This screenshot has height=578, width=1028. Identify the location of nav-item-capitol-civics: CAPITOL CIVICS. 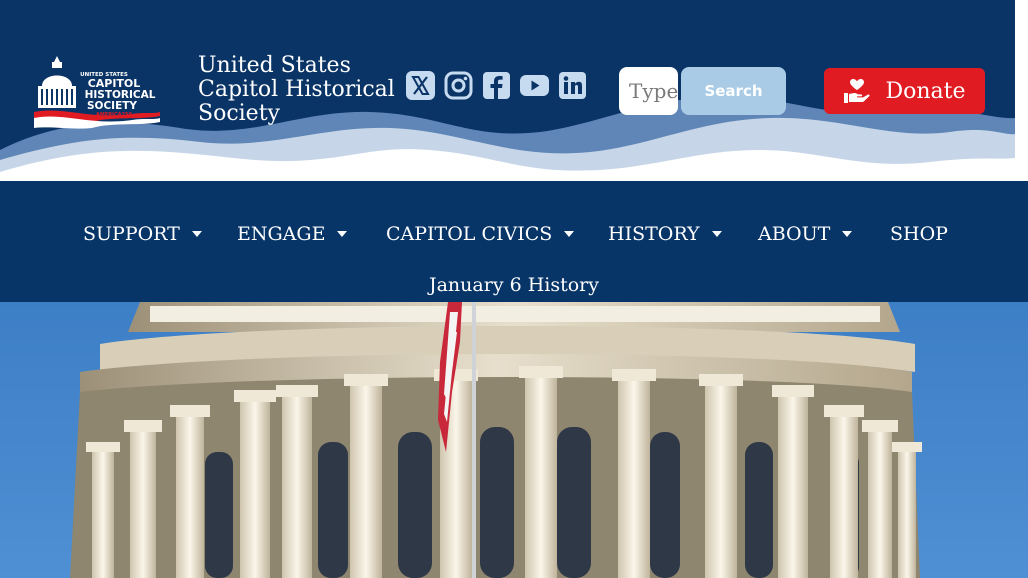
(480, 234).